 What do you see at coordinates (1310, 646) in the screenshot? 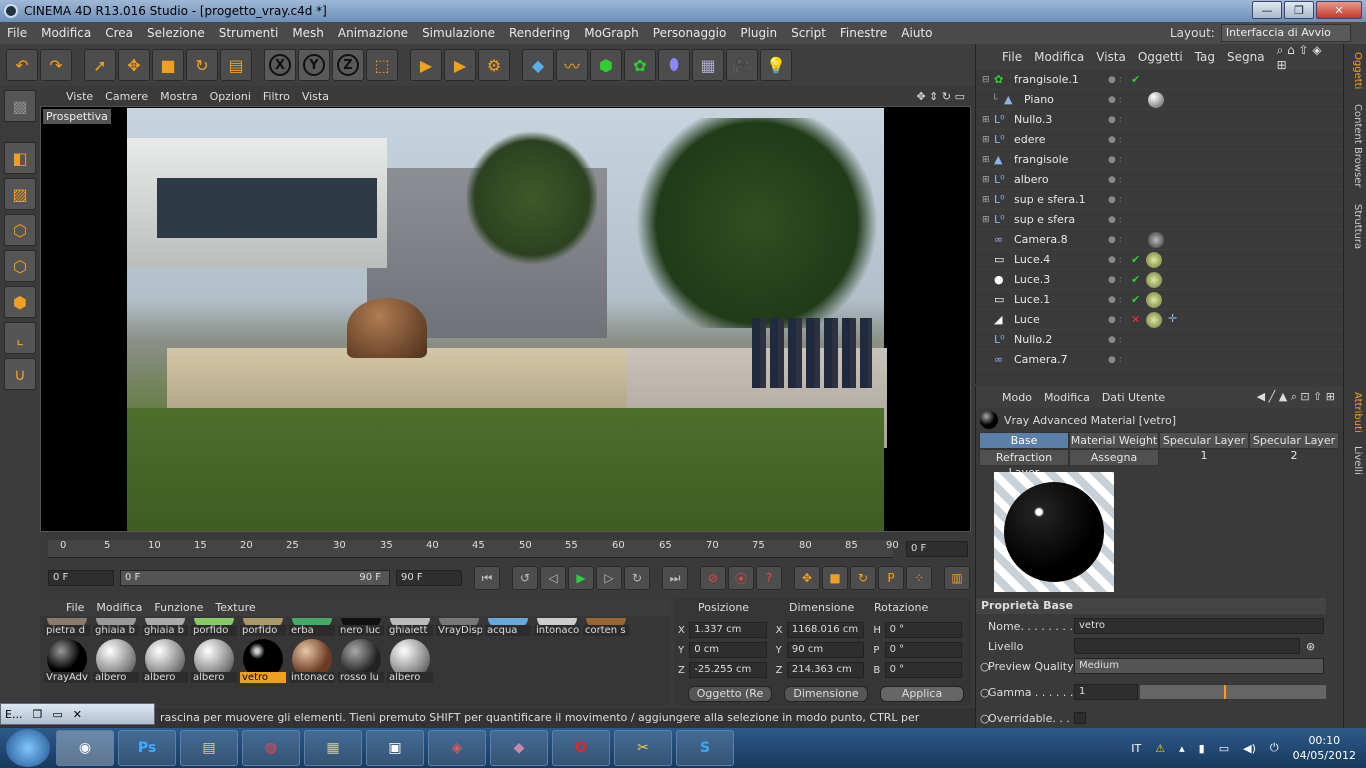
I see `level-picker-icon: ⊛` at bounding box center [1310, 646].